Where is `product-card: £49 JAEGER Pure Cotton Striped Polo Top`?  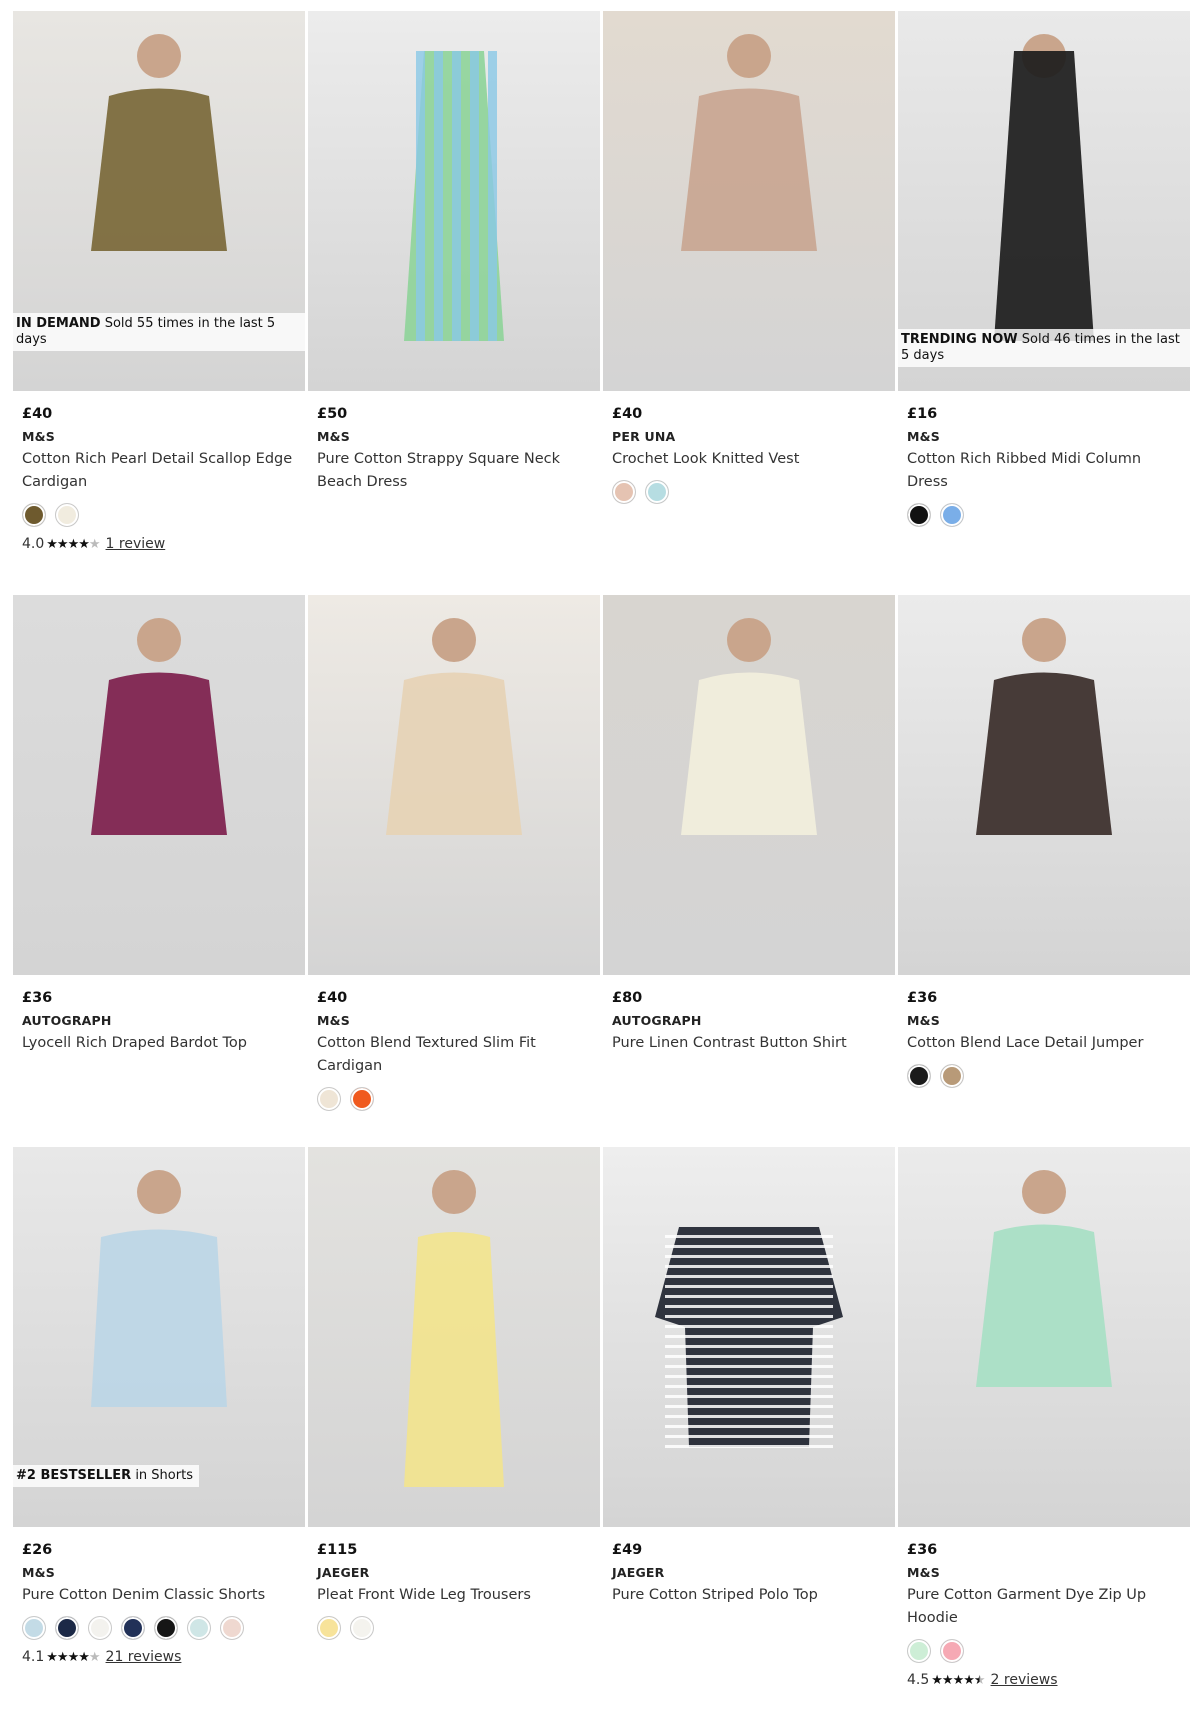 product-card: £49 JAEGER Pure Cotton Striped Polo Top is located at coordinates (749, 1427).